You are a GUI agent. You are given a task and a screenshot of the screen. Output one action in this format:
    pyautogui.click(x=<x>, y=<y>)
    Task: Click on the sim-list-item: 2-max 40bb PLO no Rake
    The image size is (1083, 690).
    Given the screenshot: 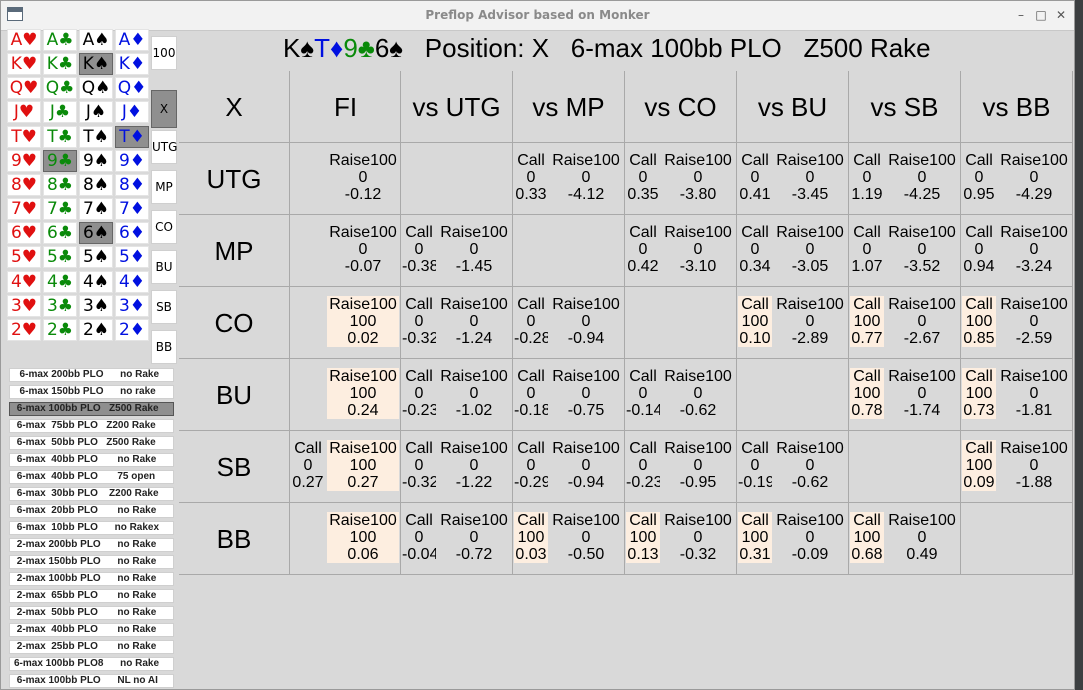 What is the action you would take?
    pyautogui.click(x=91, y=630)
    